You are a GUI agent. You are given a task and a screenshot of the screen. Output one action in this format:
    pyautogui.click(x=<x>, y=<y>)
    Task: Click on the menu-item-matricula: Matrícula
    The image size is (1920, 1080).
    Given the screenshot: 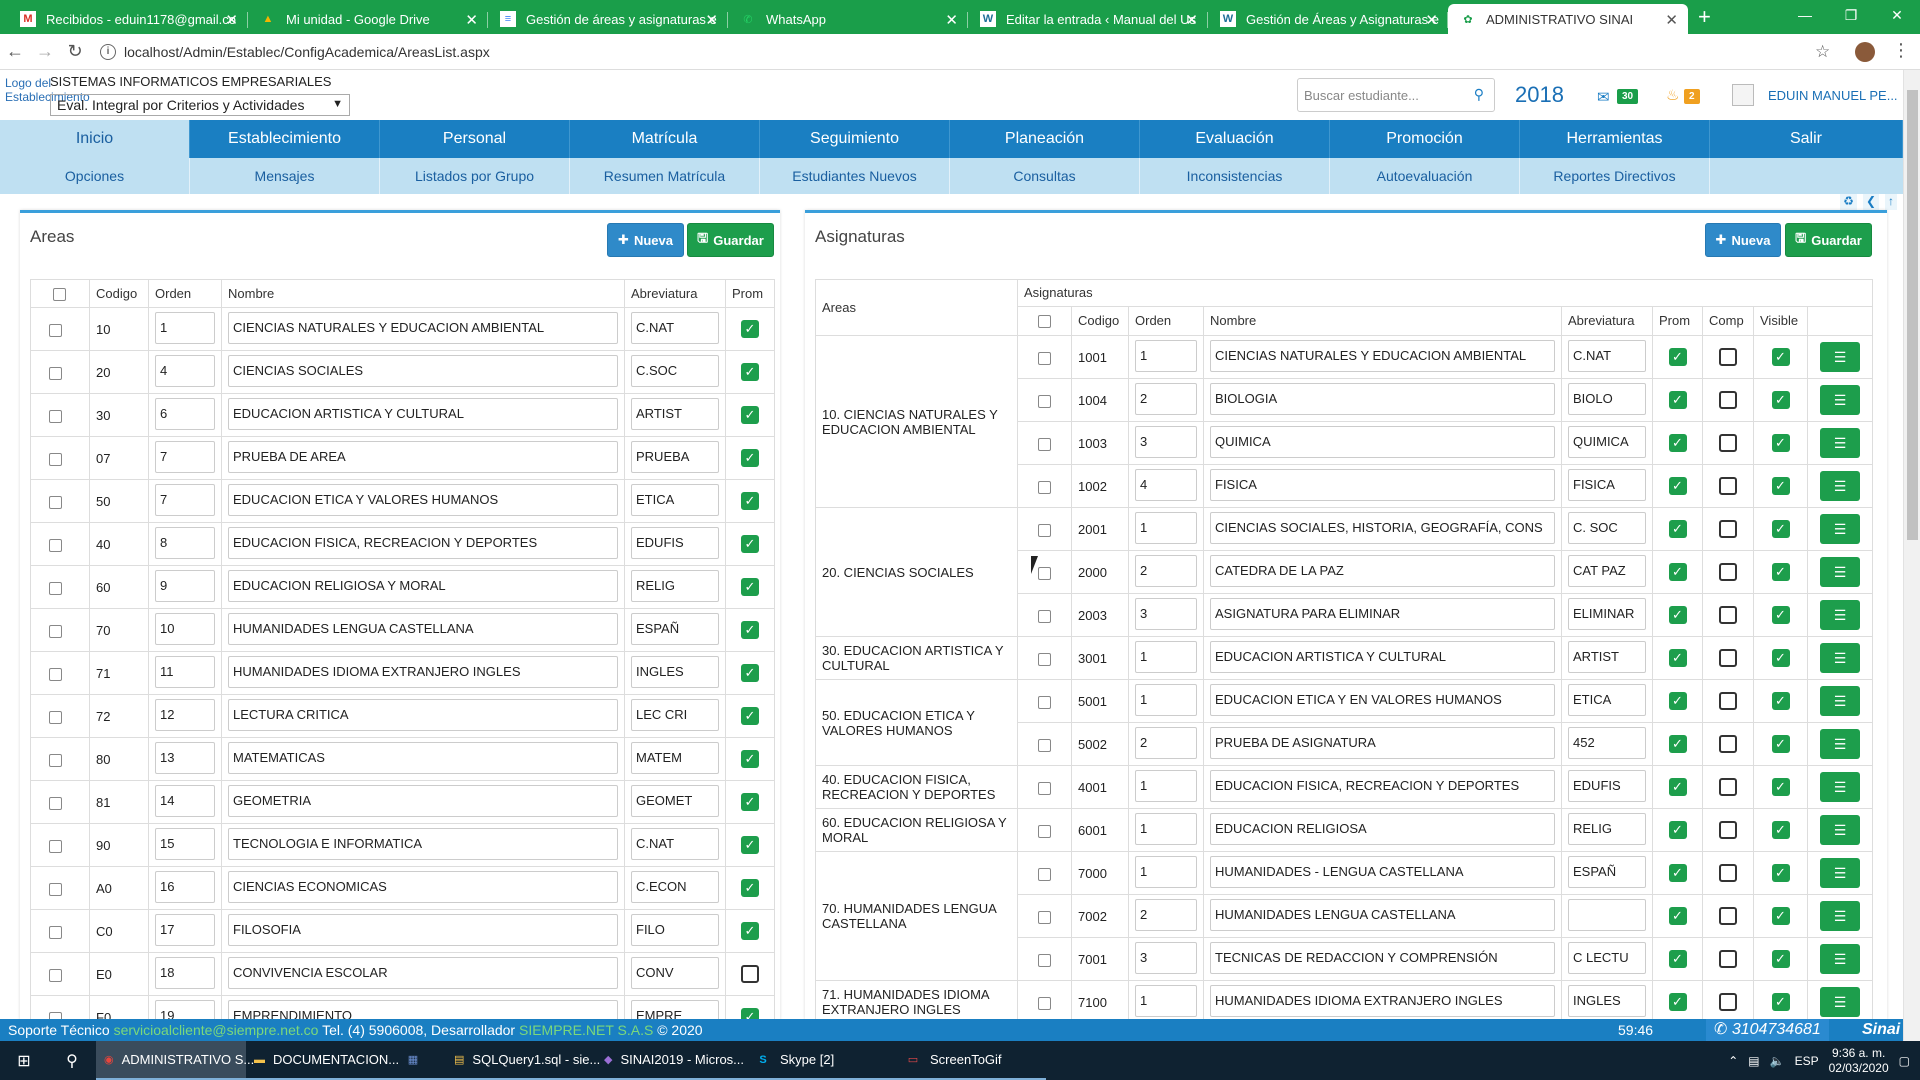 What is the action you would take?
    pyautogui.click(x=665, y=139)
    